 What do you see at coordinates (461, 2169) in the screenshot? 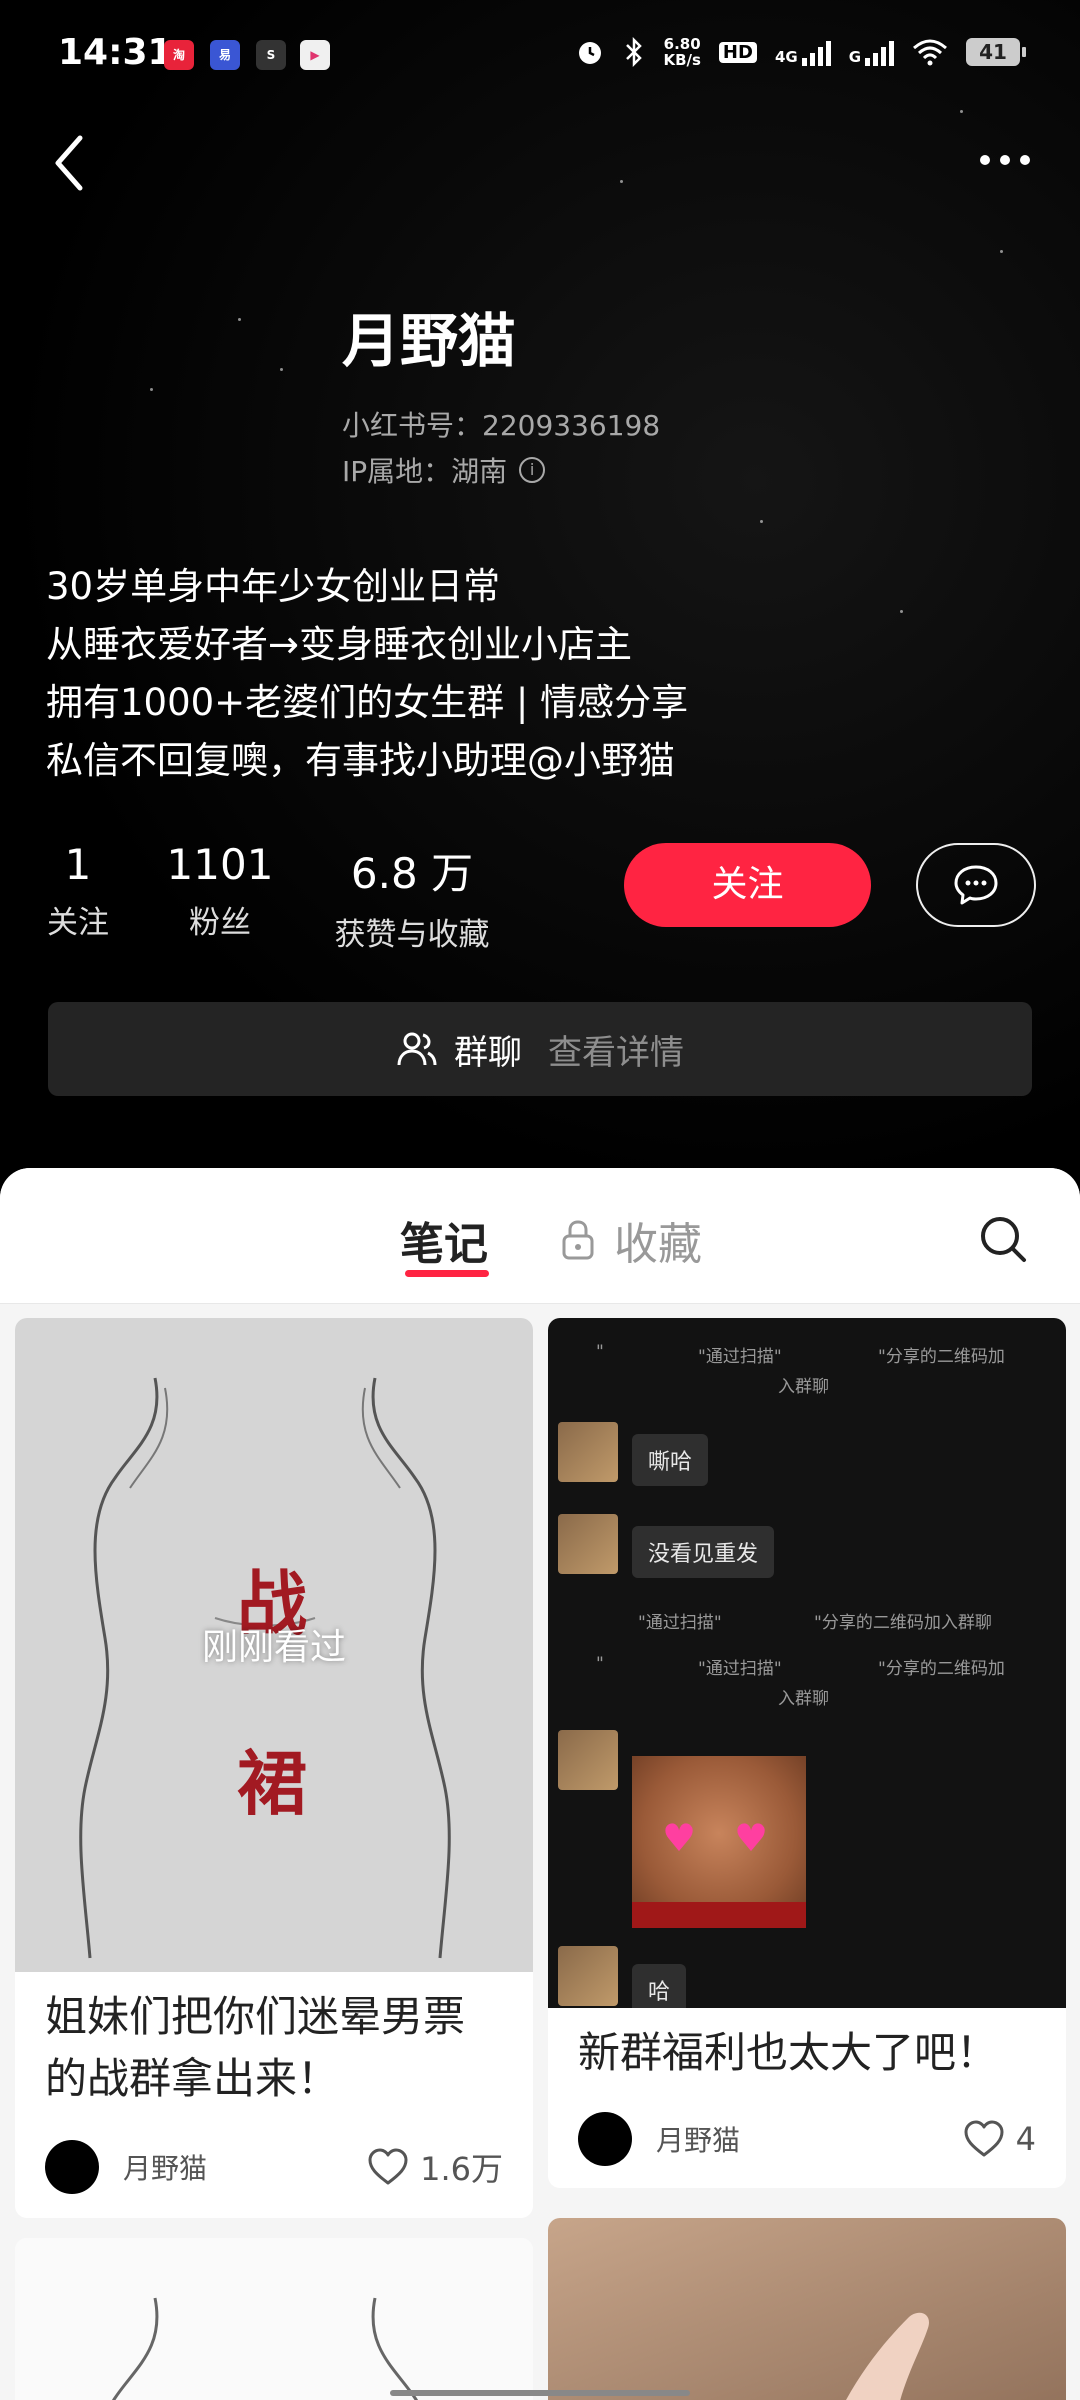
I see `like-count: 1.6万` at bounding box center [461, 2169].